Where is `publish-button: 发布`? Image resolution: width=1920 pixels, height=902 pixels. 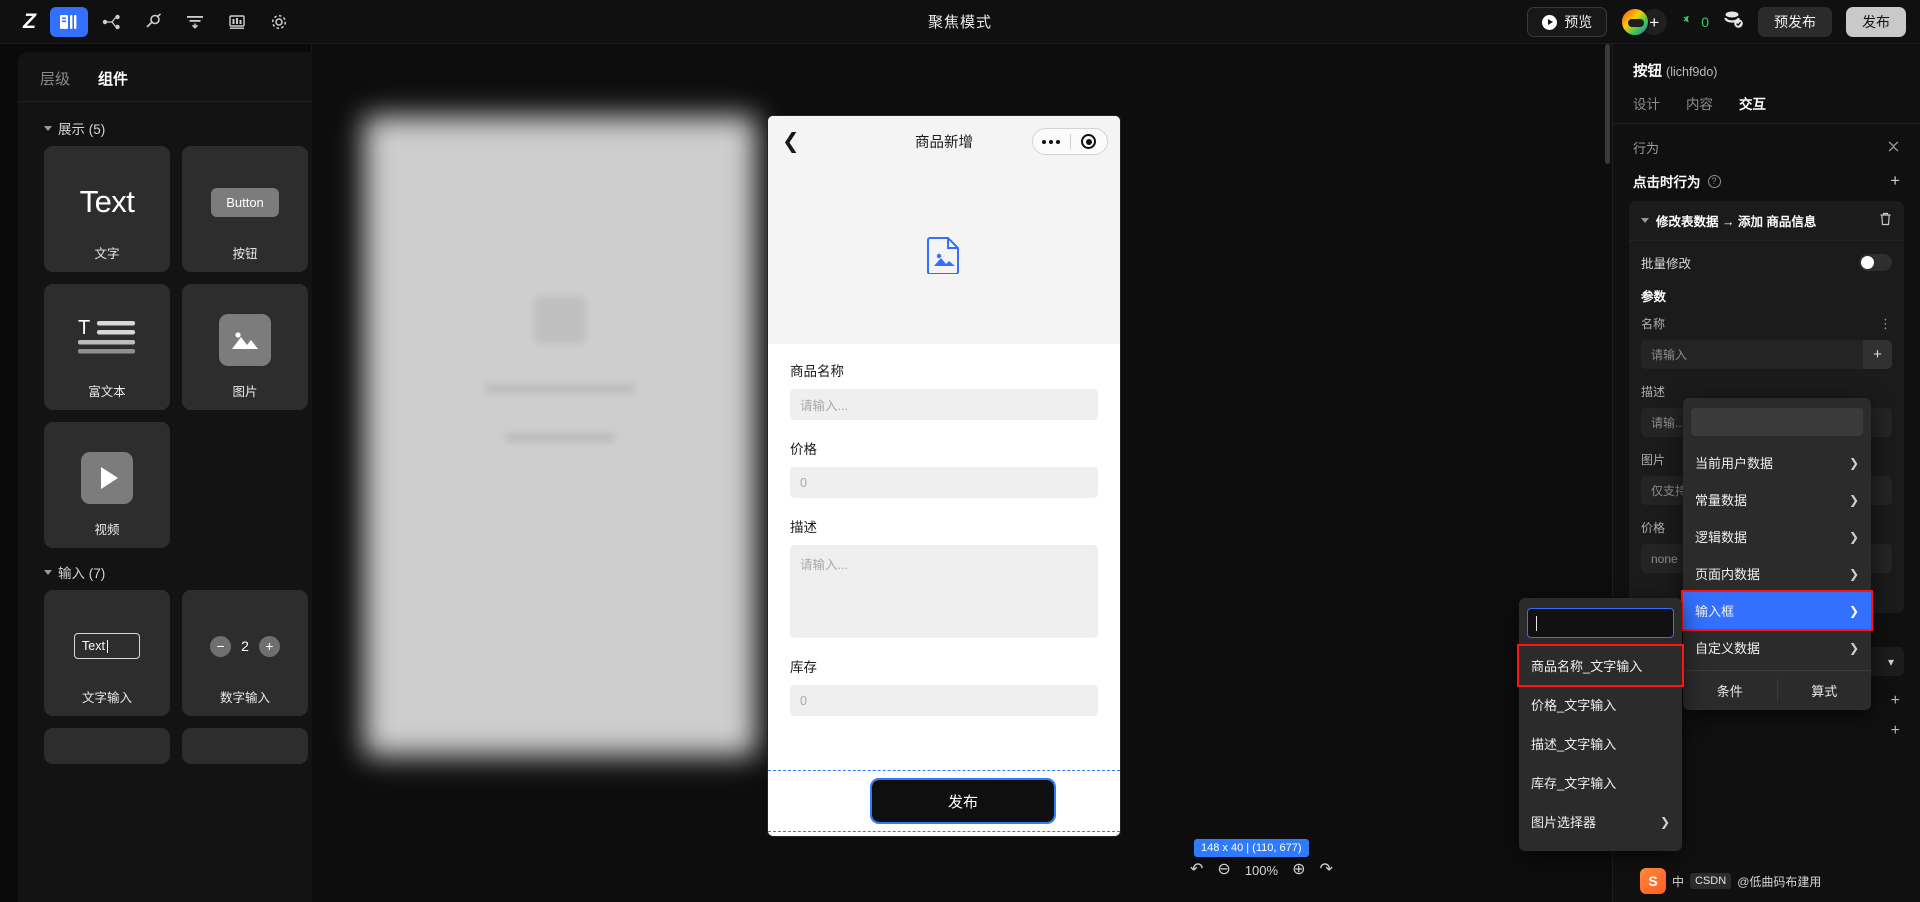 publish-button: 发布 is located at coordinates (1876, 22).